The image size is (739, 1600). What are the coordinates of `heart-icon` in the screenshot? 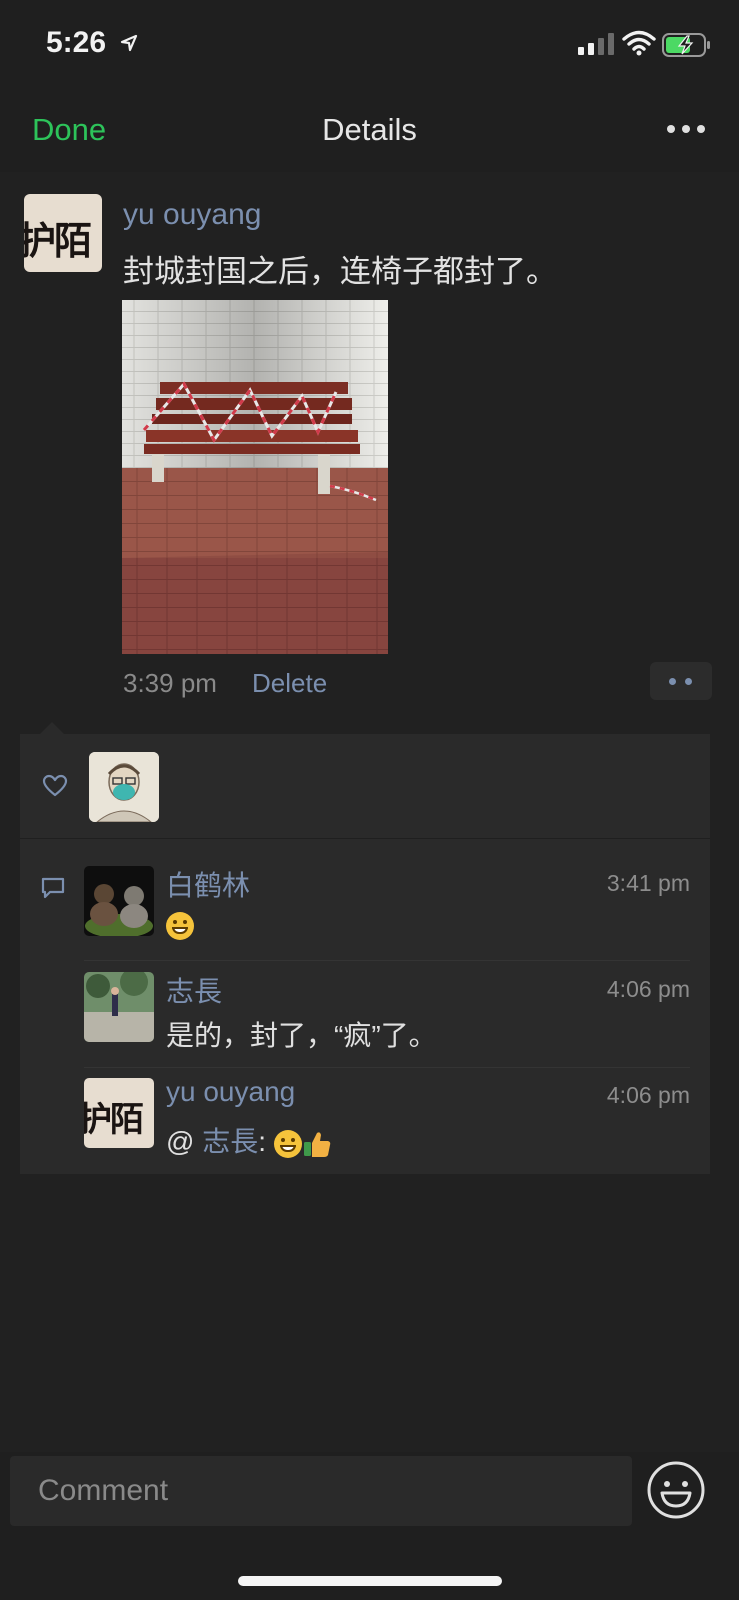 It's located at (55, 785).